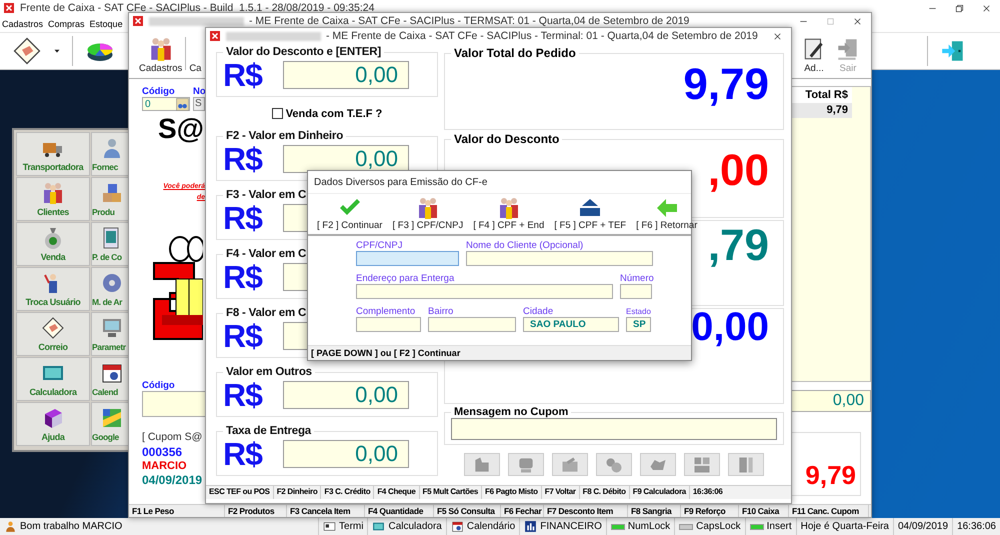 The width and height of the screenshot is (1000, 535). Describe the element at coordinates (522, 511) in the screenshot. I see `function-key: F6 Fechar` at that location.